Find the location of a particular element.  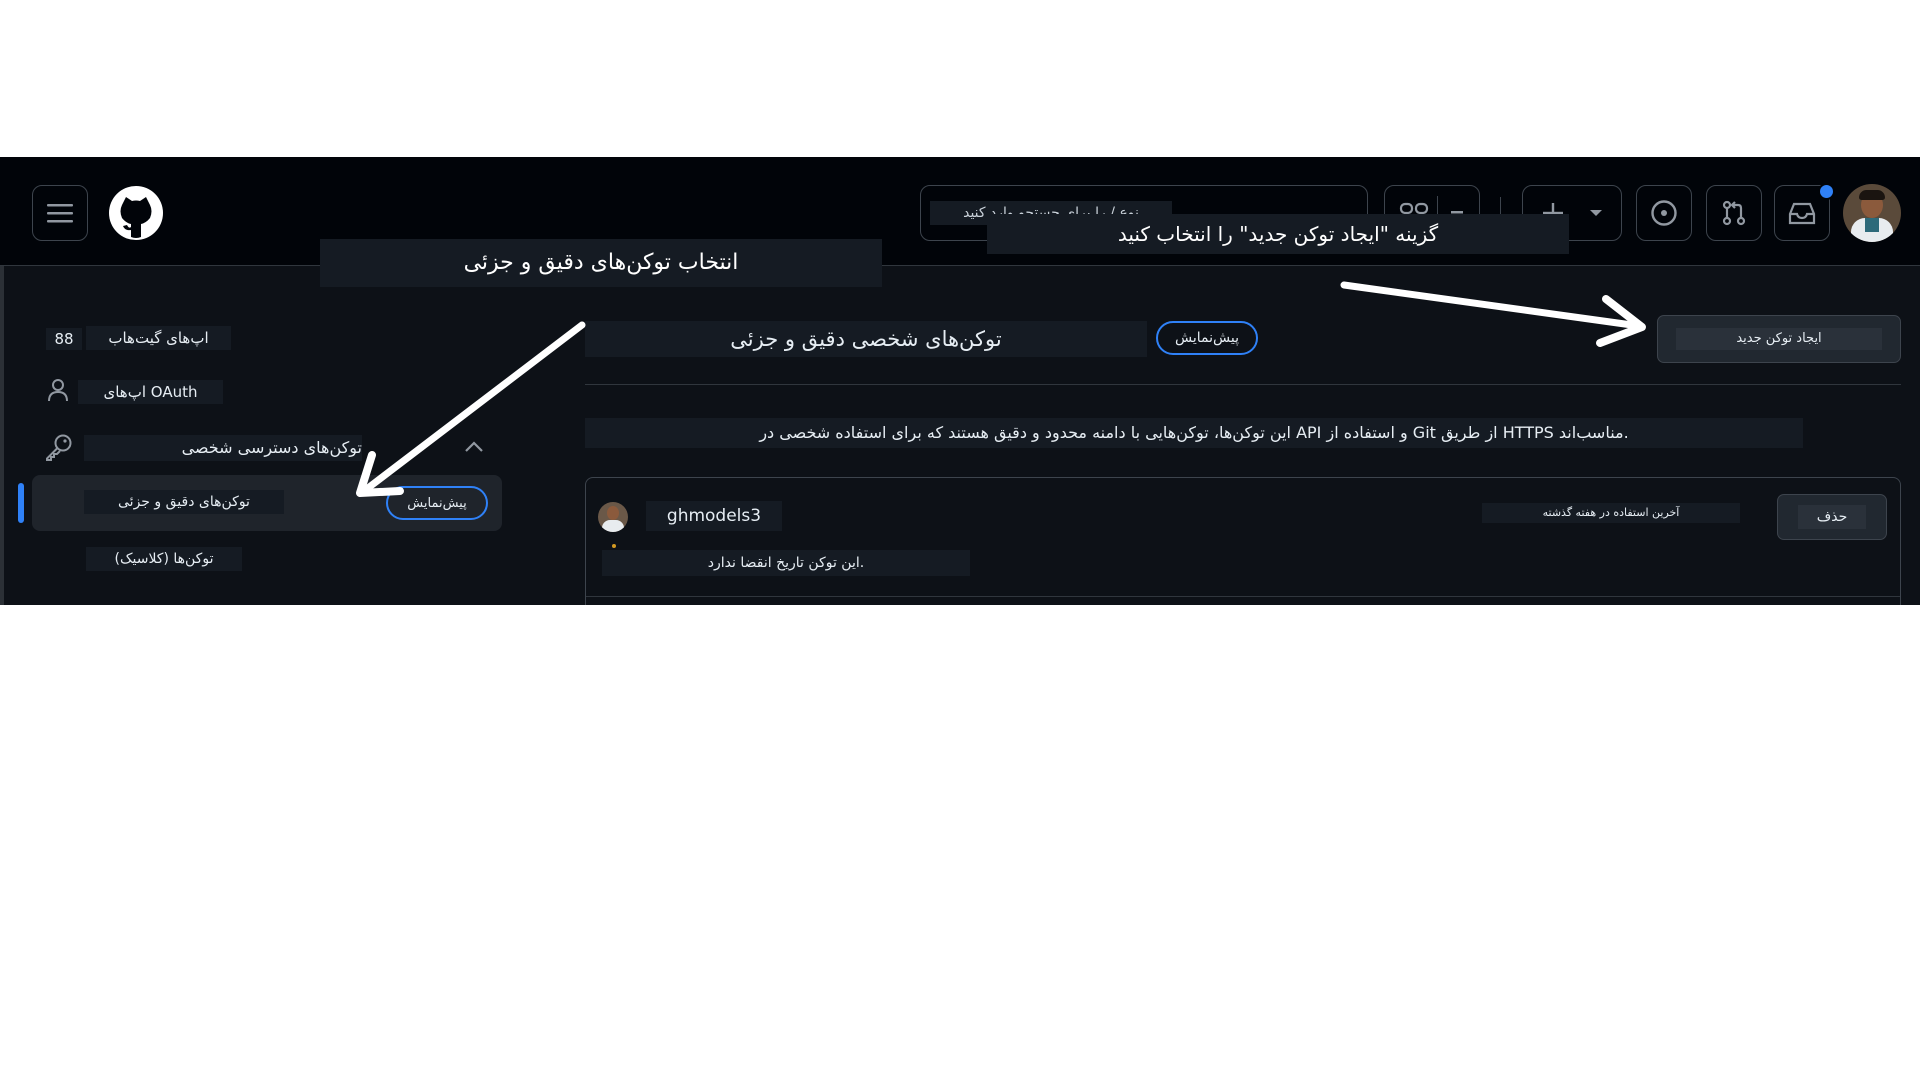

new-token-button-label: ایجاد توکن جدید is located at coordinates (1779, 339).